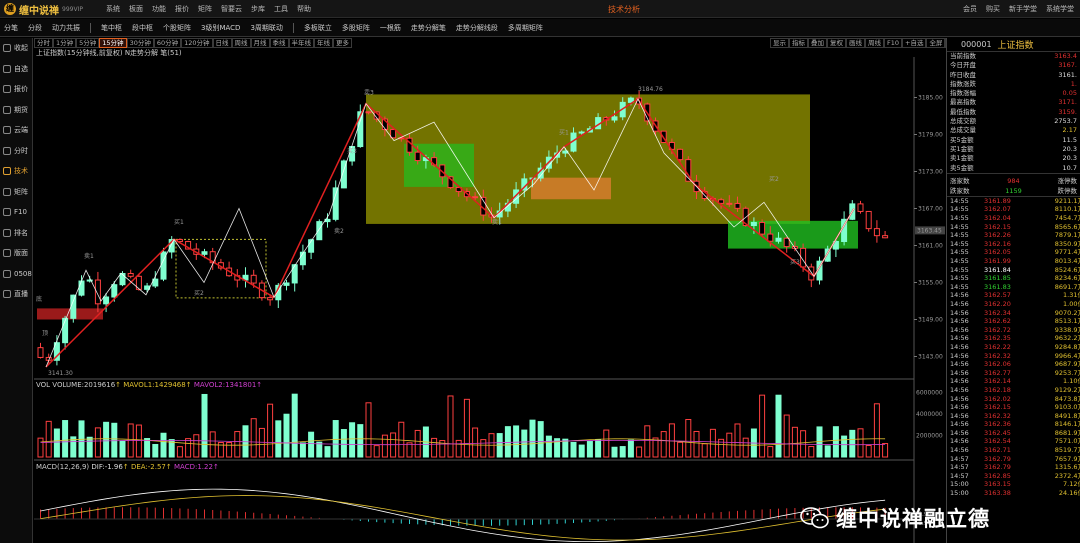 Image resolution: width=1080 pixels, height=543 pixels. What do you see at coordinates (356, 28) in the screenshot?
I see `toolbar-item: 多股矩阵` at bounding box center [356, 28].